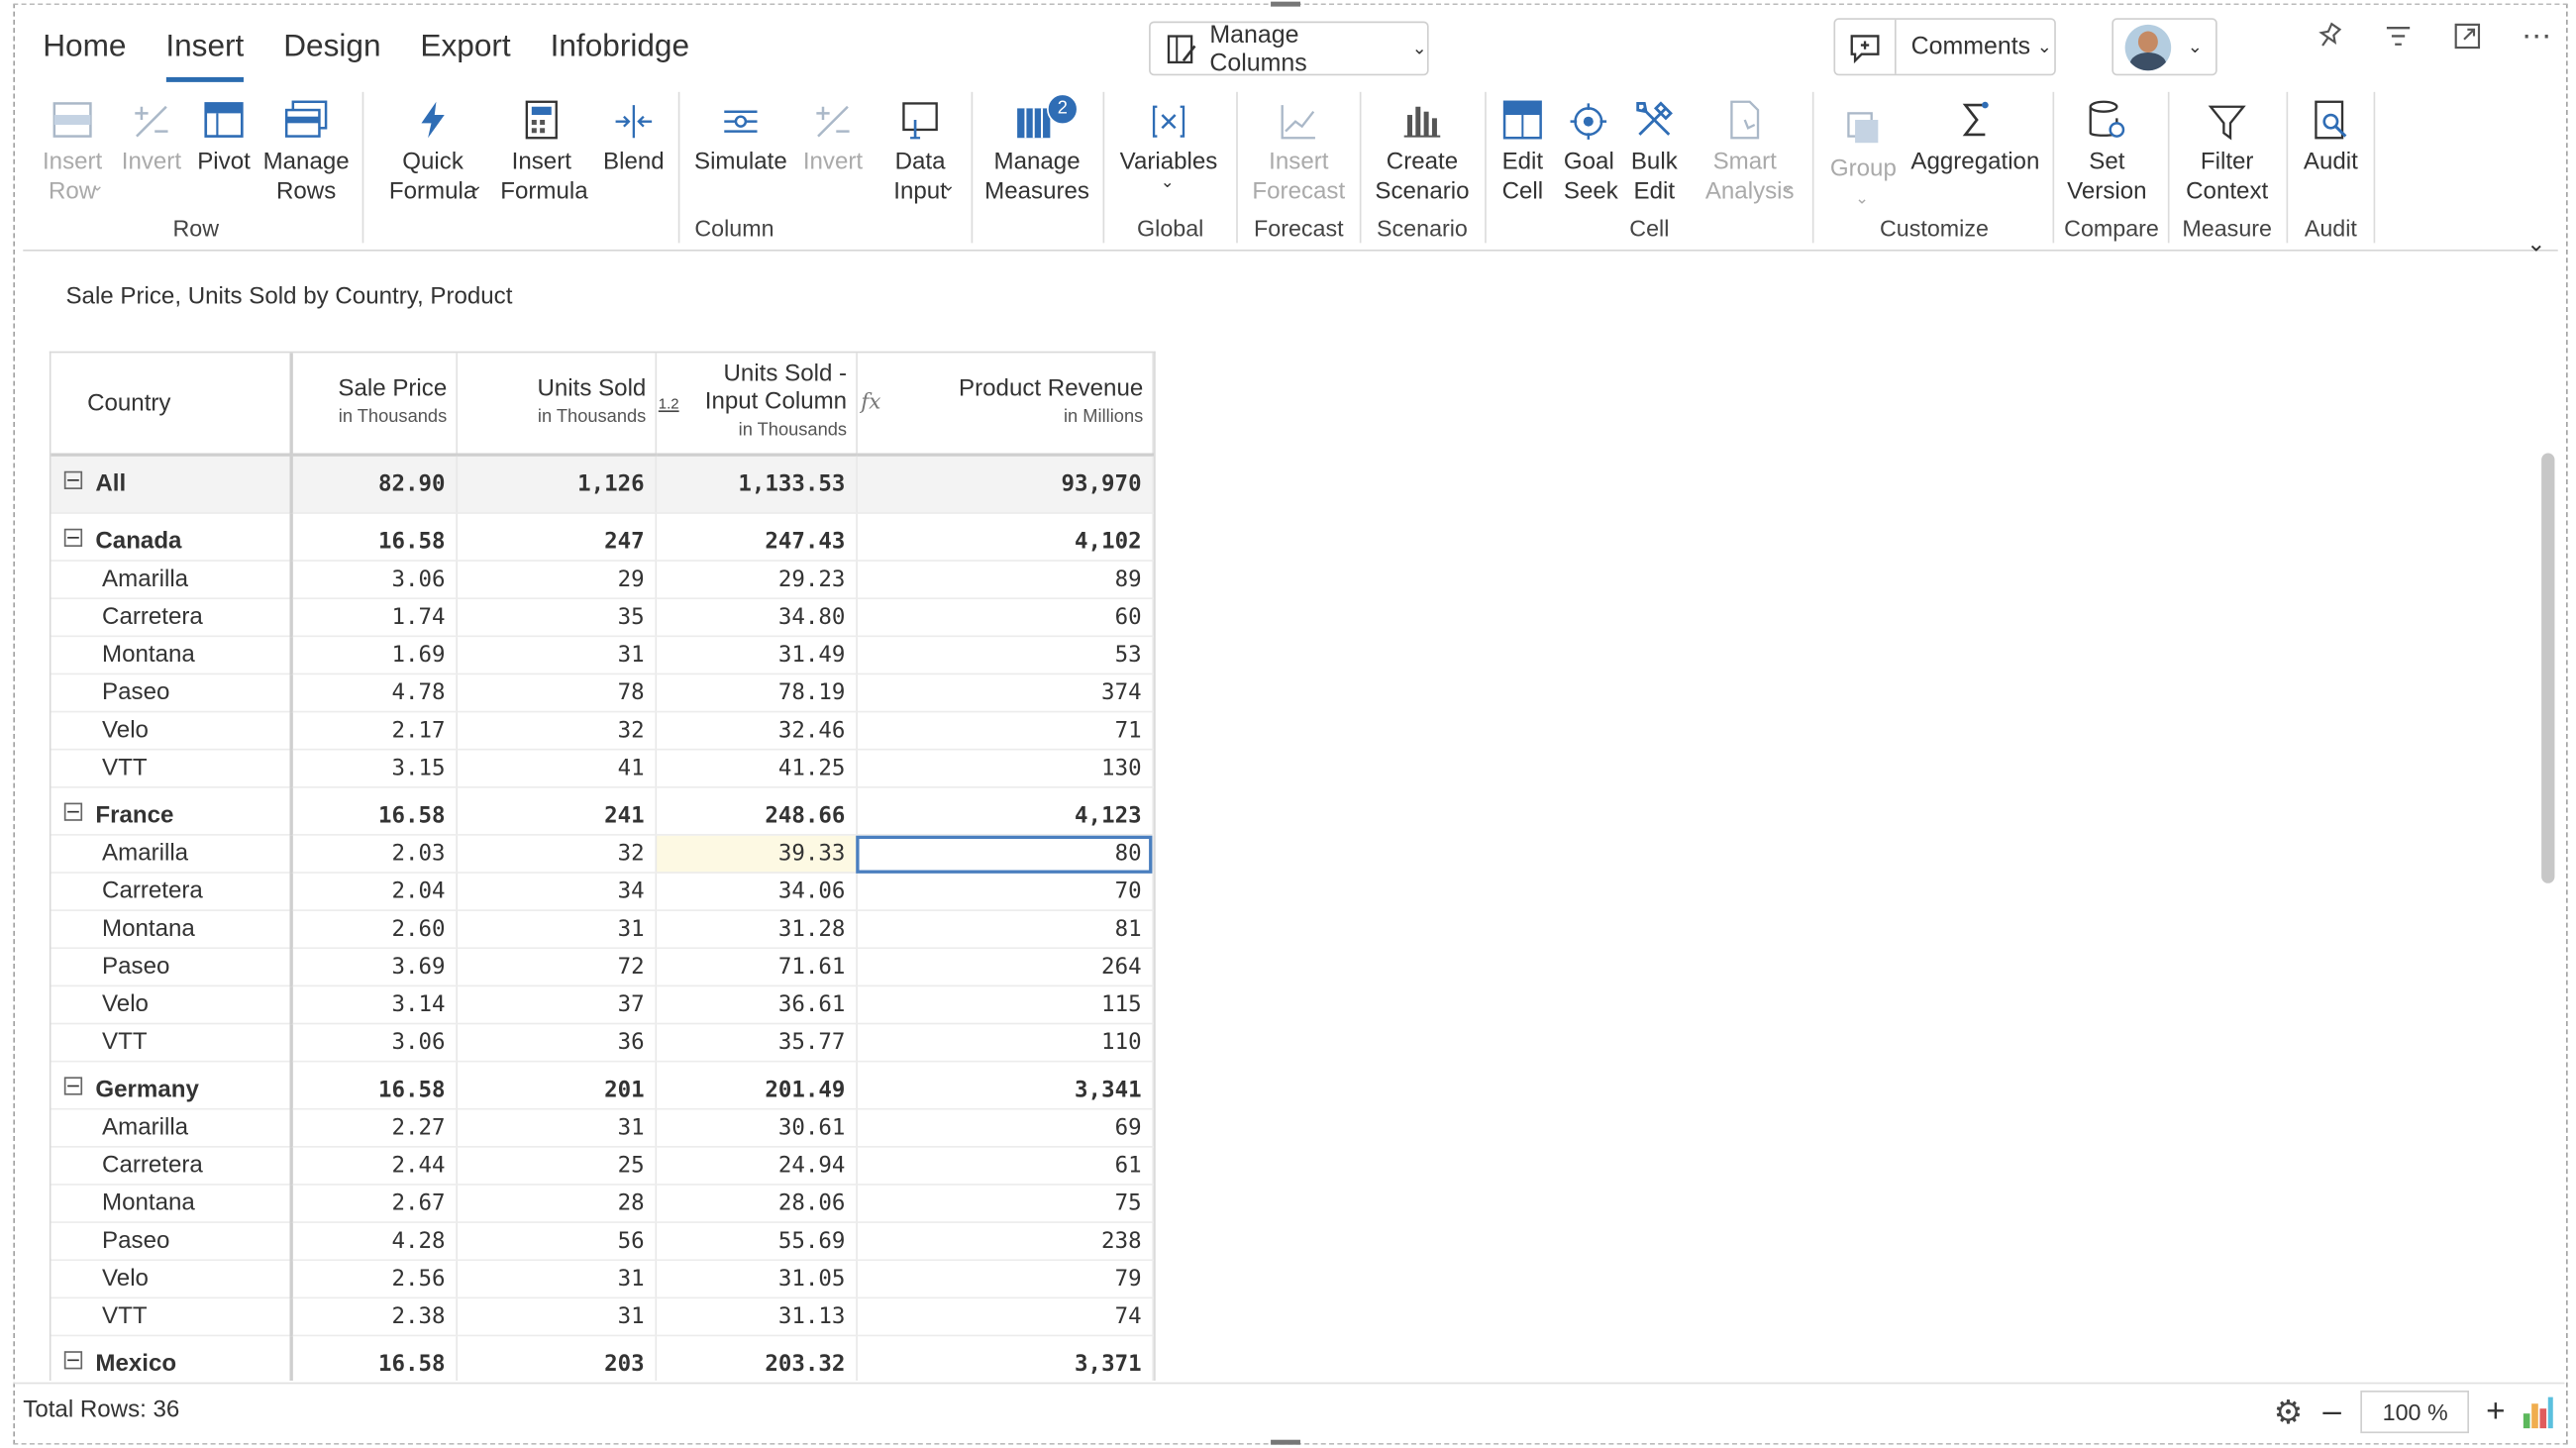 The image size is (2576, 1448). I want to click on resize-handle-bottom, so click(1285, 1442).